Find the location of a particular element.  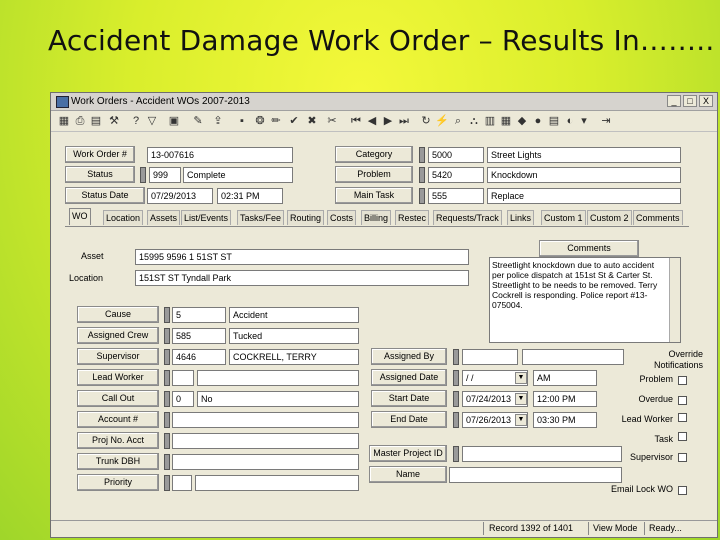

call-out-label: Call Out is located at coordinates (118, 398).